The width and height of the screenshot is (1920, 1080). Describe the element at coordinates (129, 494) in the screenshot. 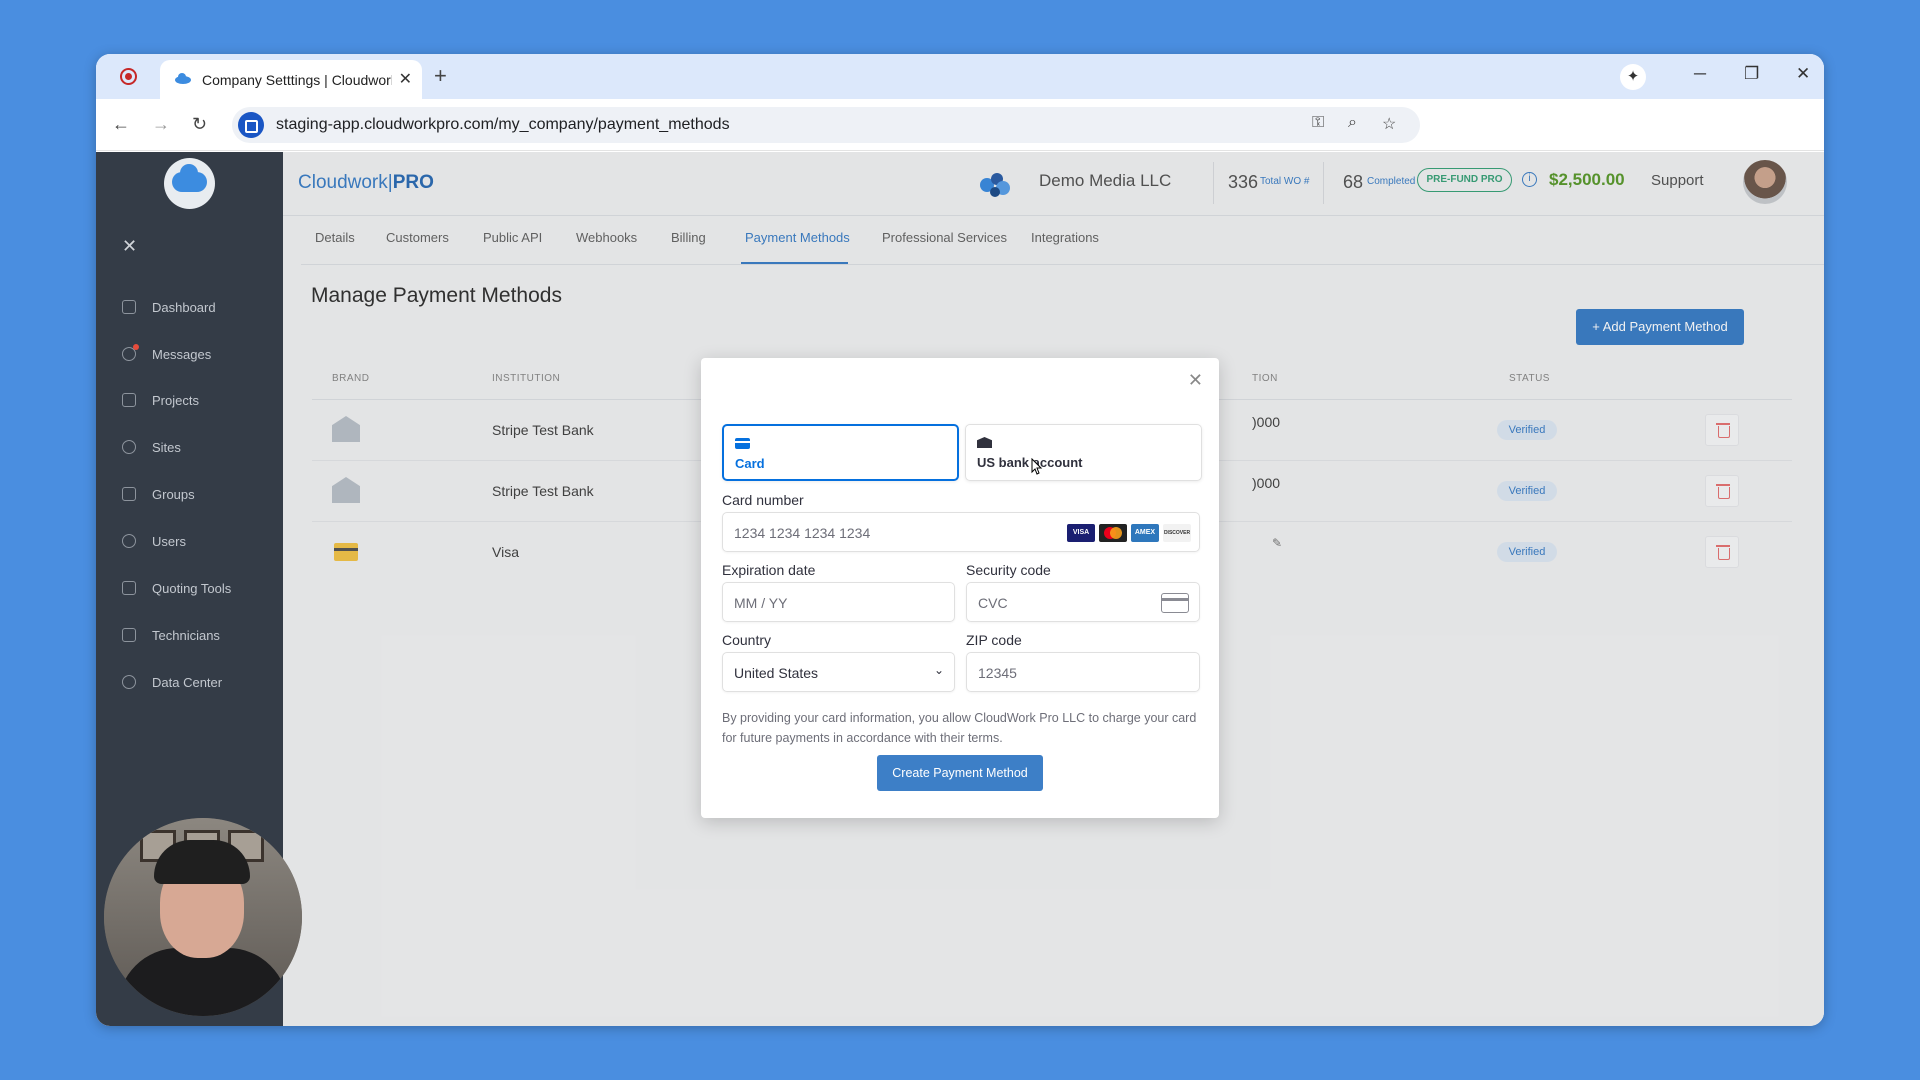

I see `hash-icon` at that location.